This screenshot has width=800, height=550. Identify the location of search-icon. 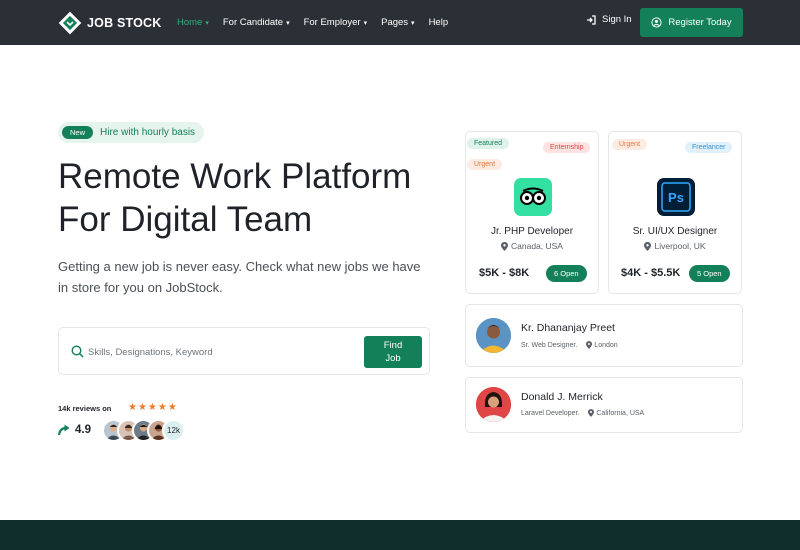
(77, 351).